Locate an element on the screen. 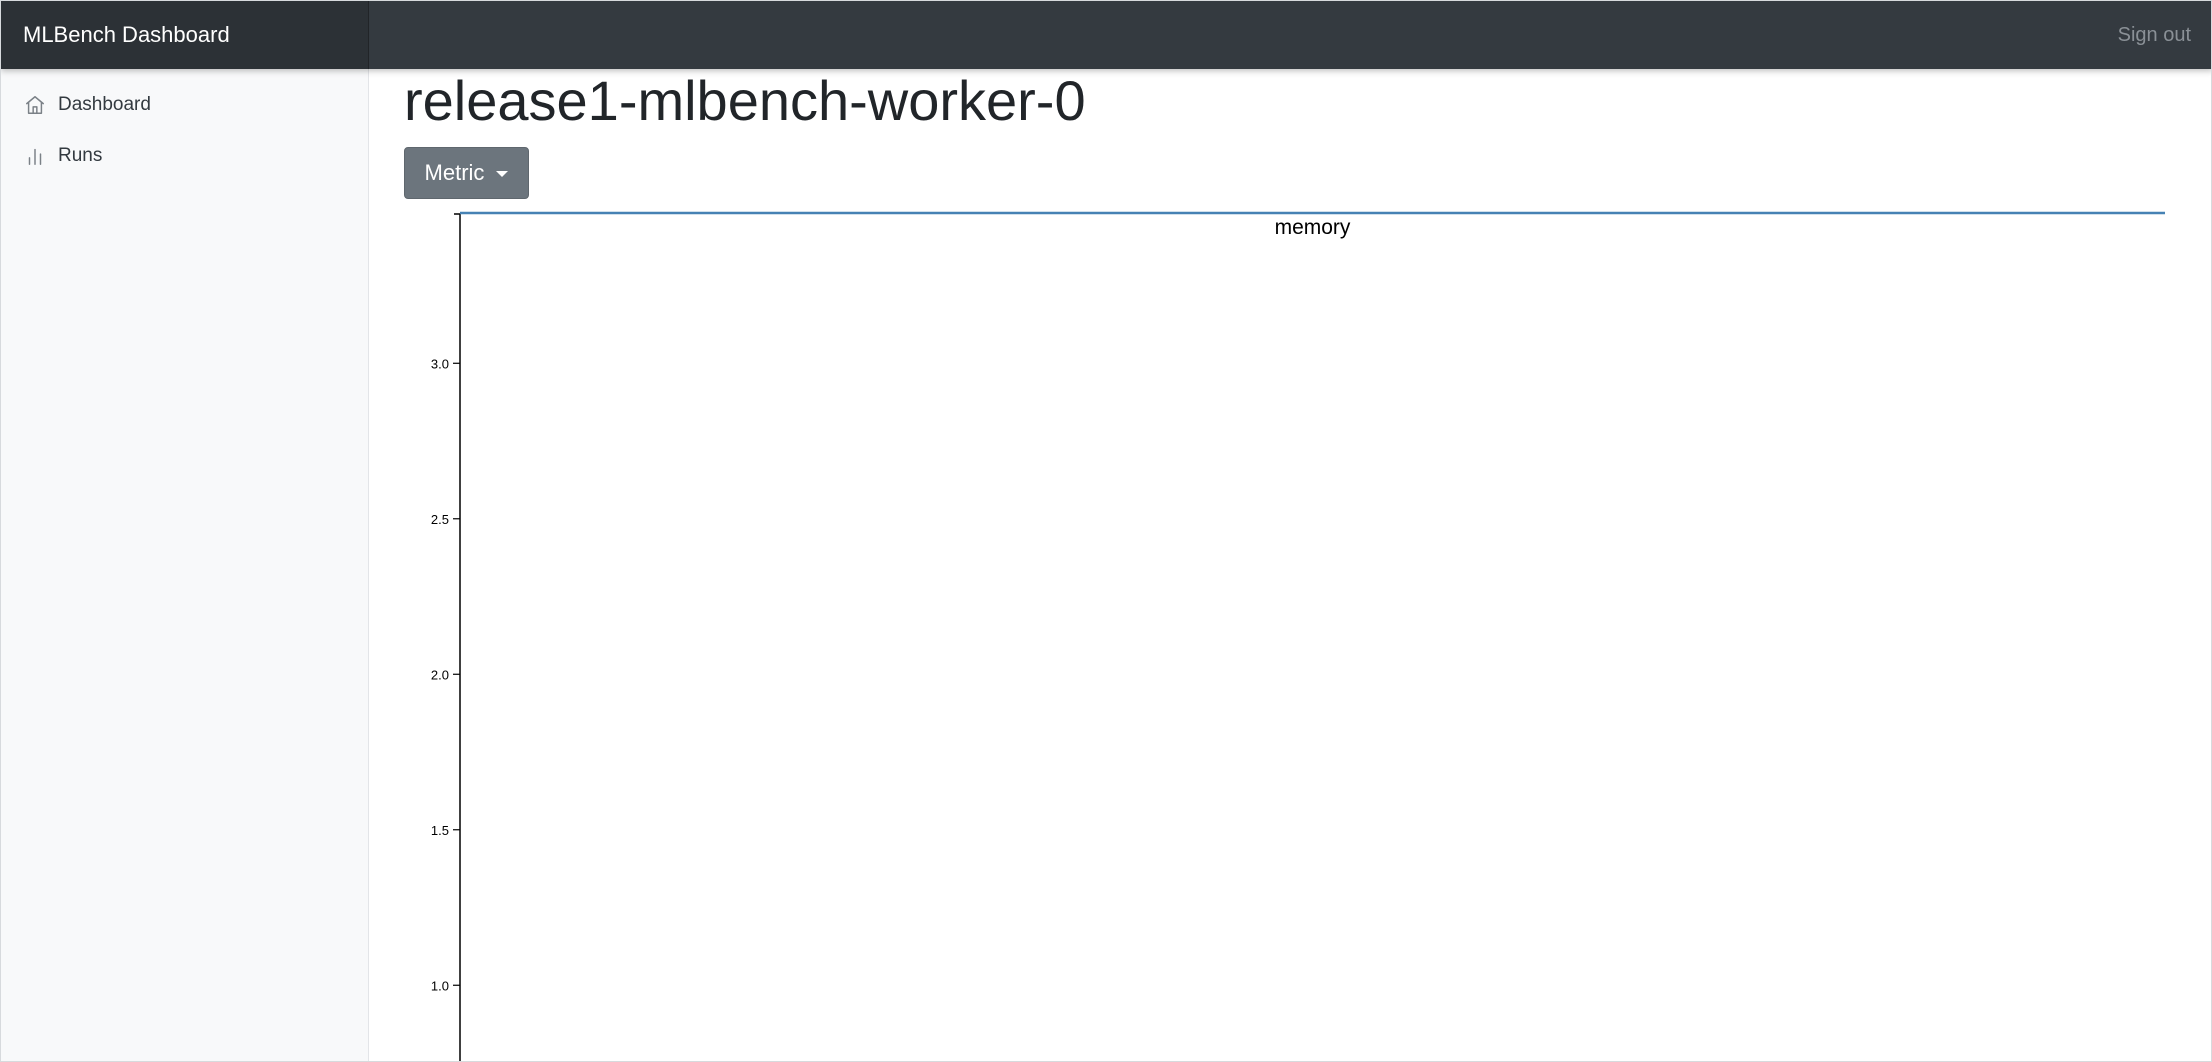  chart-title: memory is located at coordinates (1313, 227).